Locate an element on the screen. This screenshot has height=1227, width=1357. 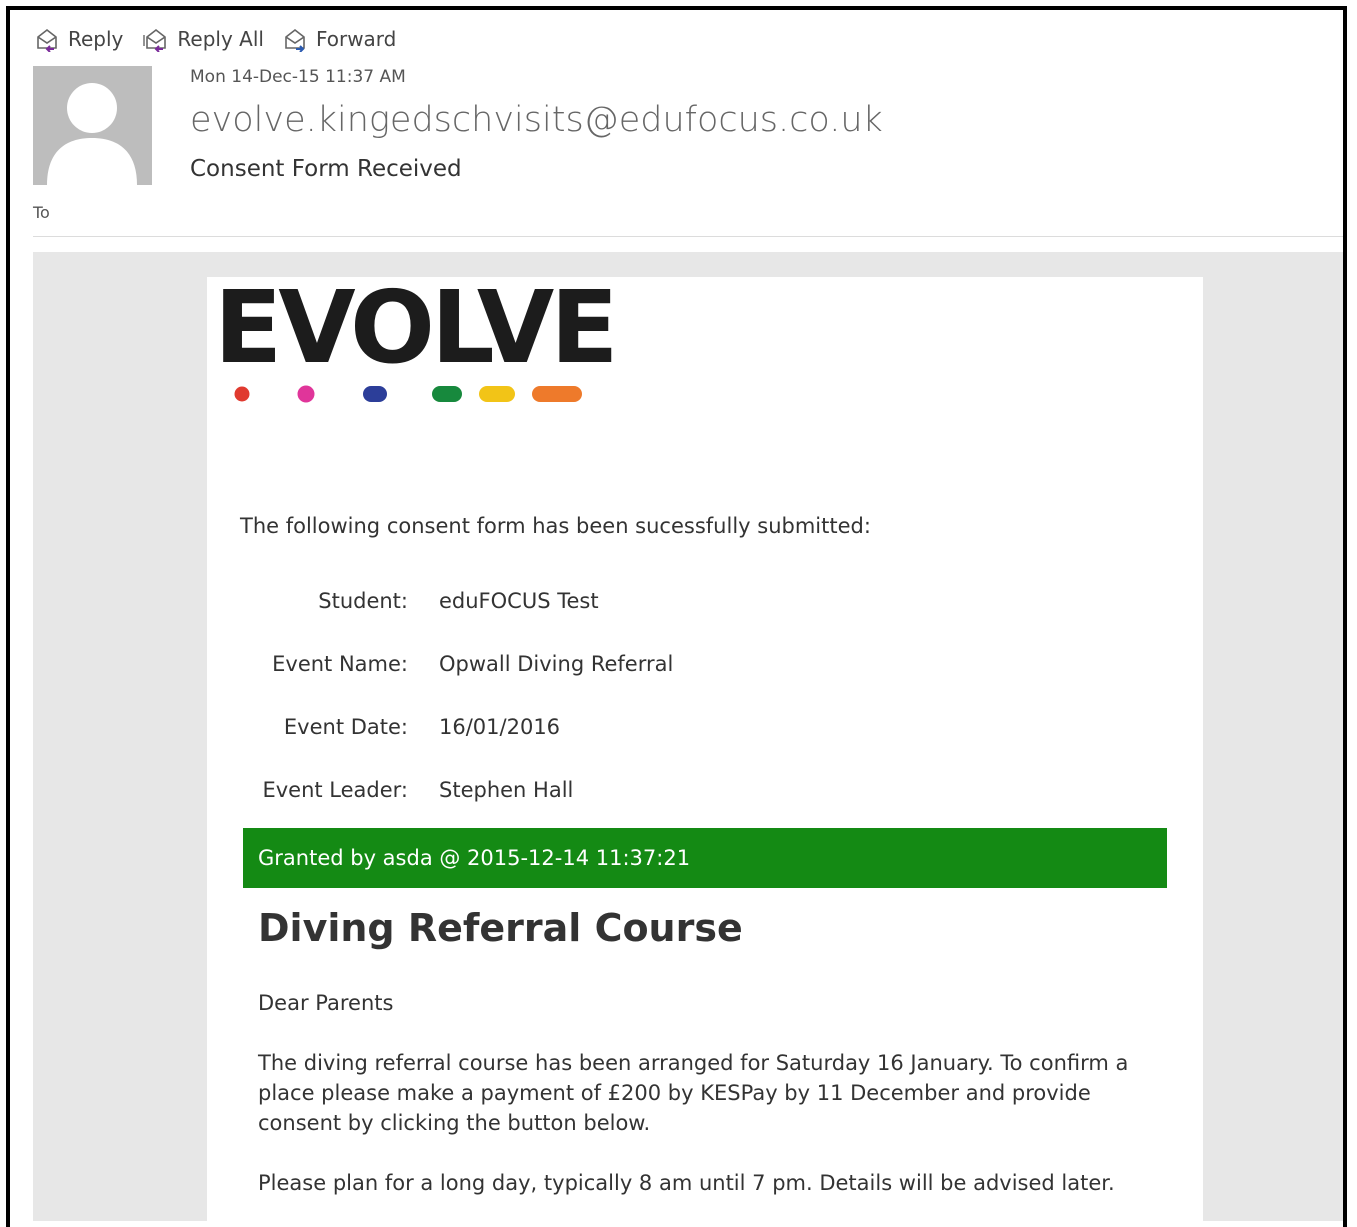
forward-button: Forward is located at coordinates (339, 39).